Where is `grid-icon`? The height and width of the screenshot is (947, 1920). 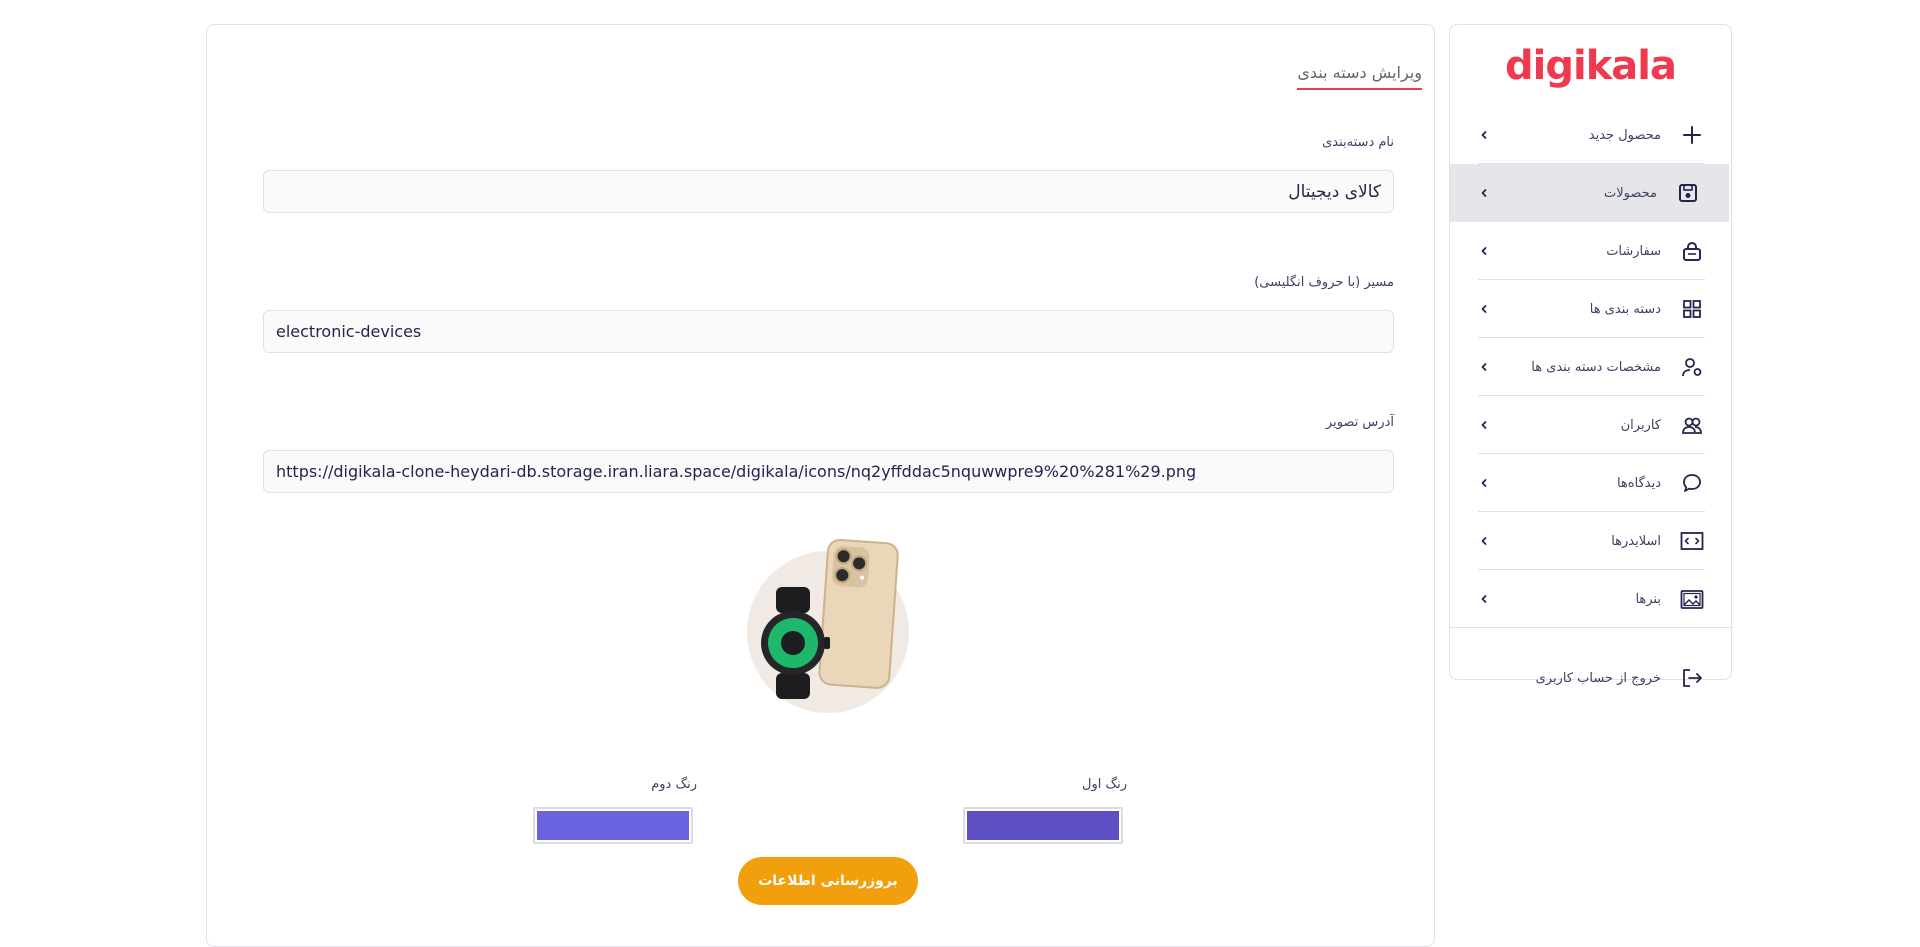 grid-icon is located at coordinates (1692, 309).